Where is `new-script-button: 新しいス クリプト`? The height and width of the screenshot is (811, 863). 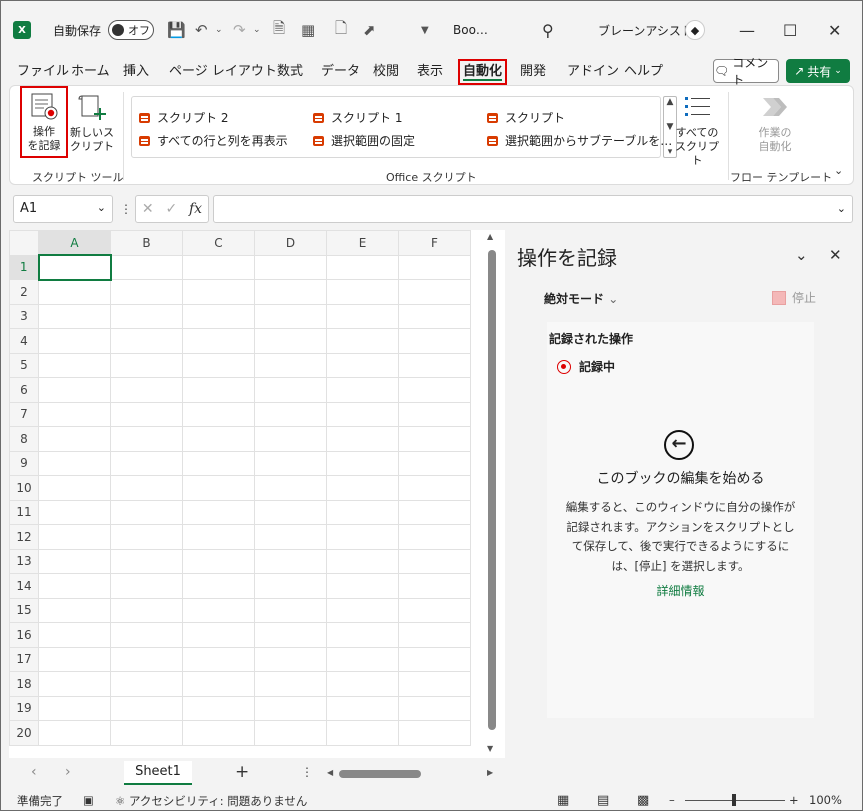 new-script-button: 新しいス クリプト is located at coordinates (92, 123).